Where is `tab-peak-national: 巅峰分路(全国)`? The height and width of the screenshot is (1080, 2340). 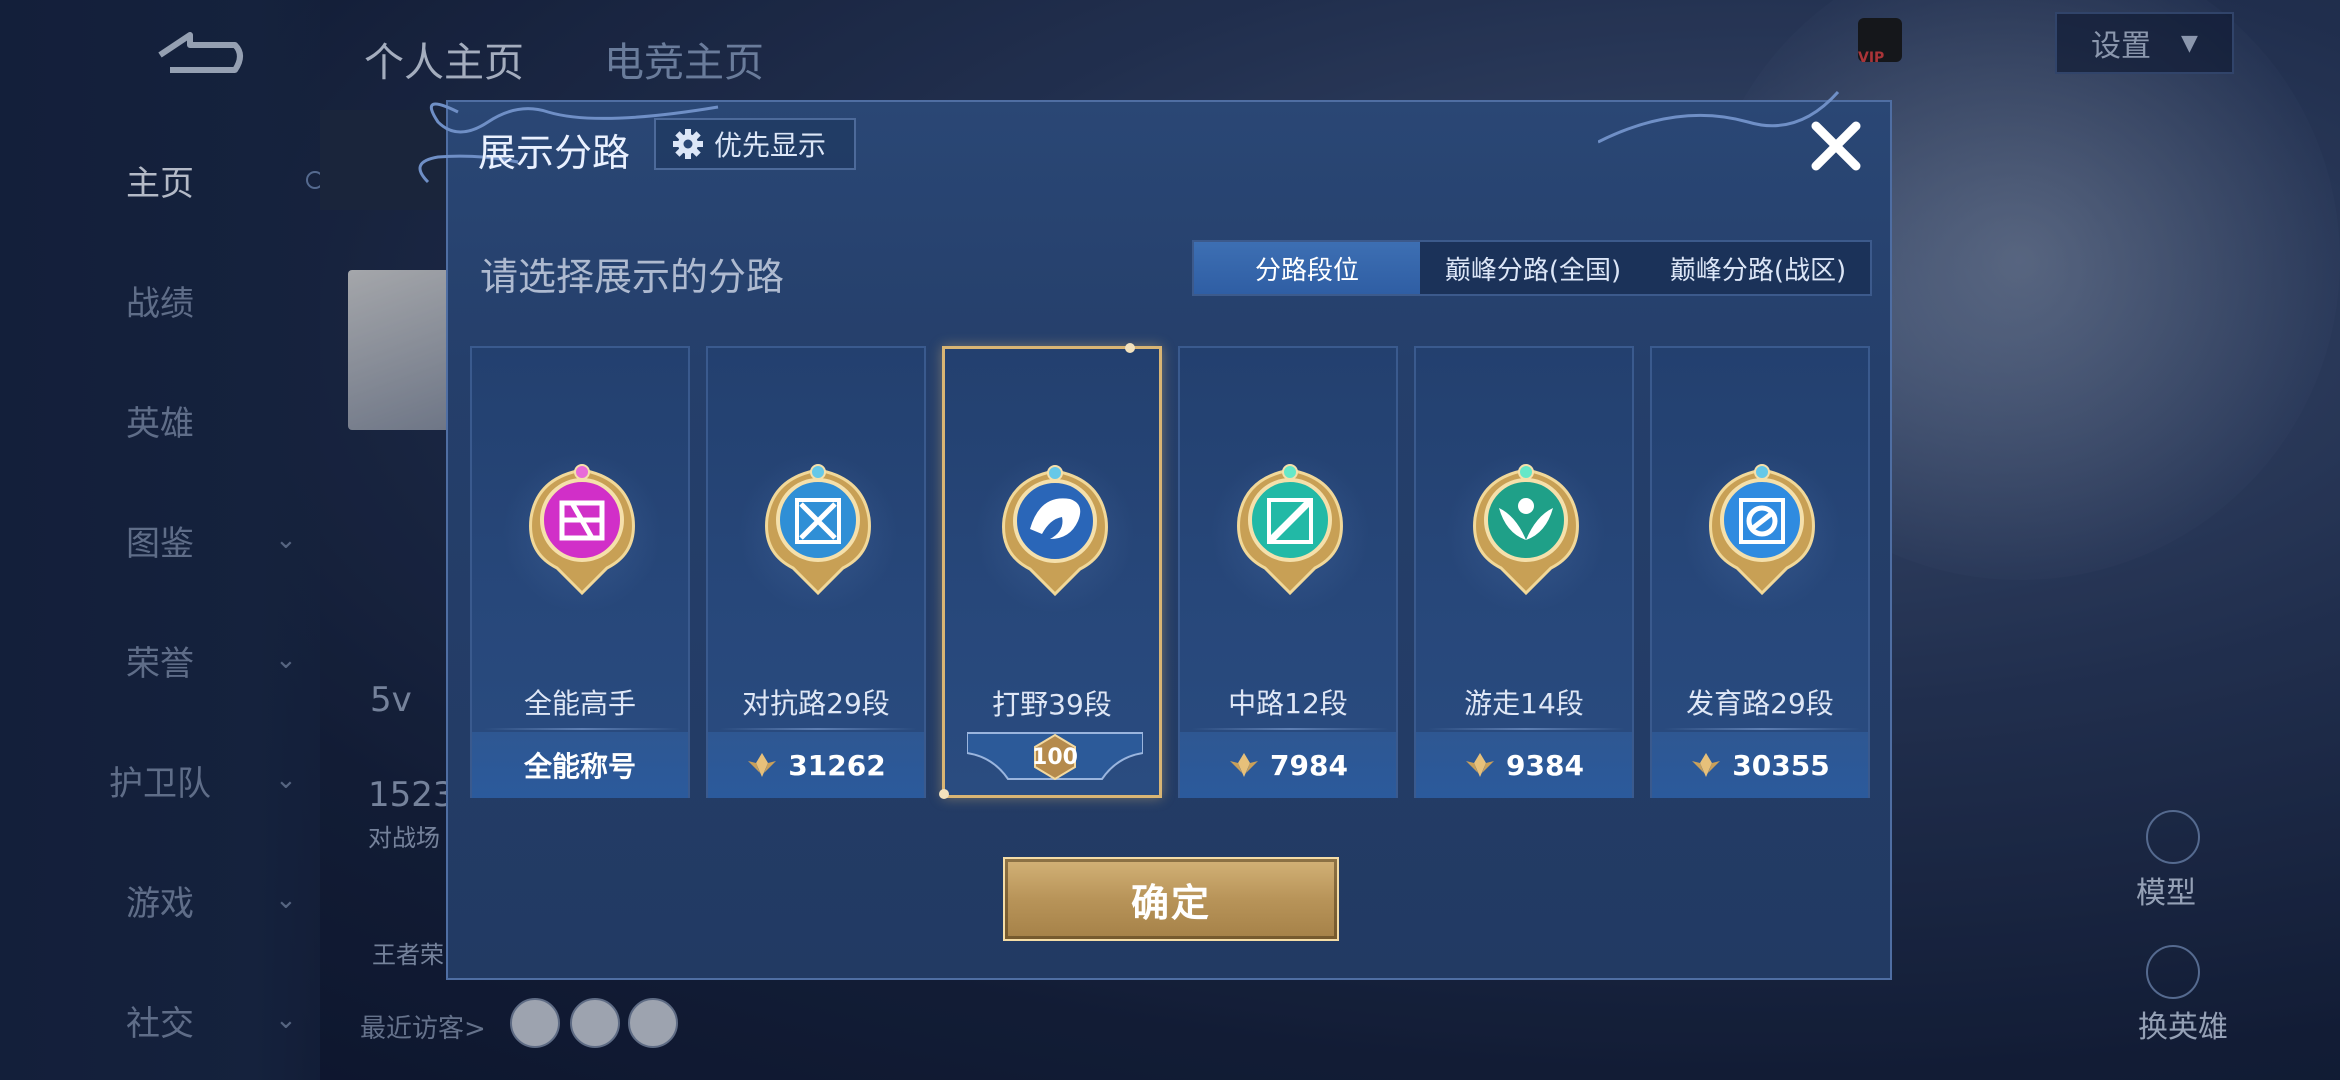
tab-peak-national: 巅峰分路(全国) is located at coordinates (1533, 268).